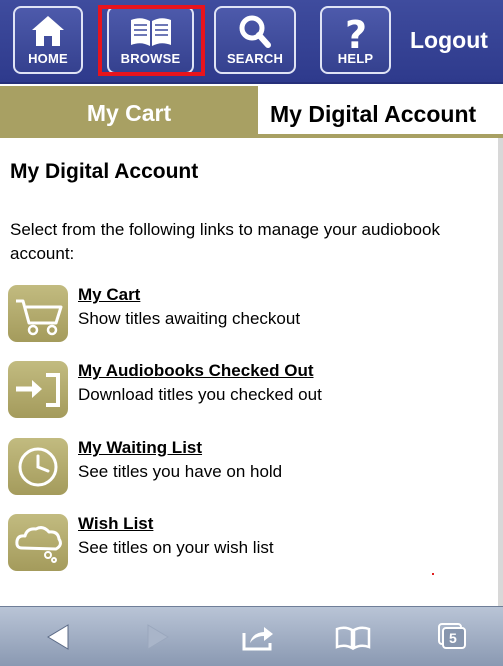  What do you see at coordinates (189, 318) in the screenshot?
I see `my-cart-description: Show titles awaiting checkout` at bounding box center [189, 318].